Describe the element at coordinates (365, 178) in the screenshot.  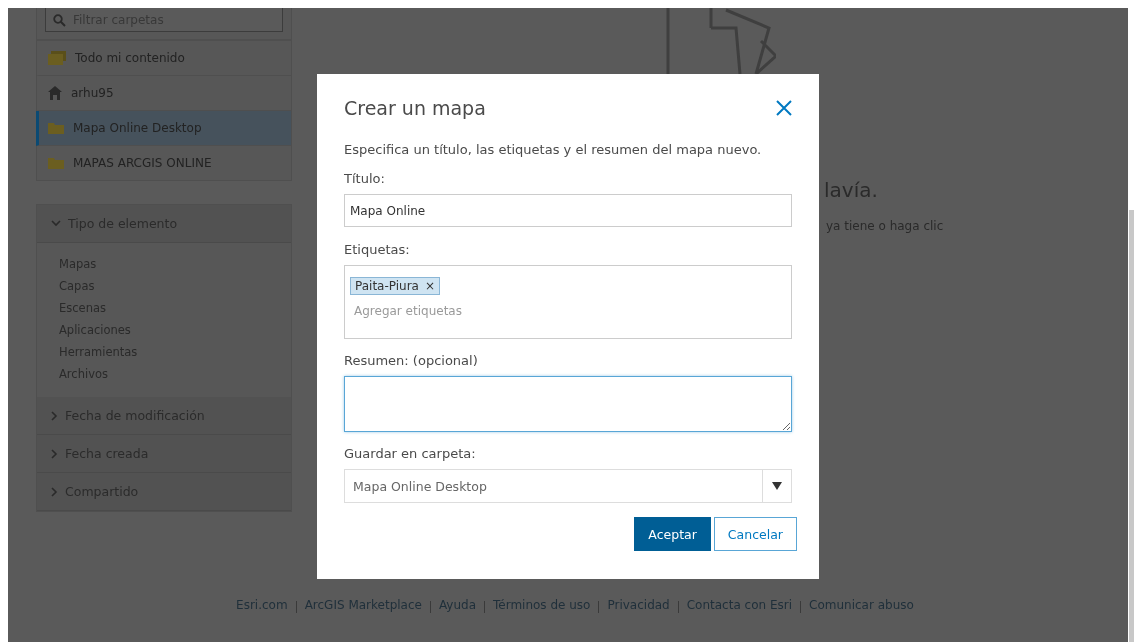
I see `field-label: Título:` at that location.